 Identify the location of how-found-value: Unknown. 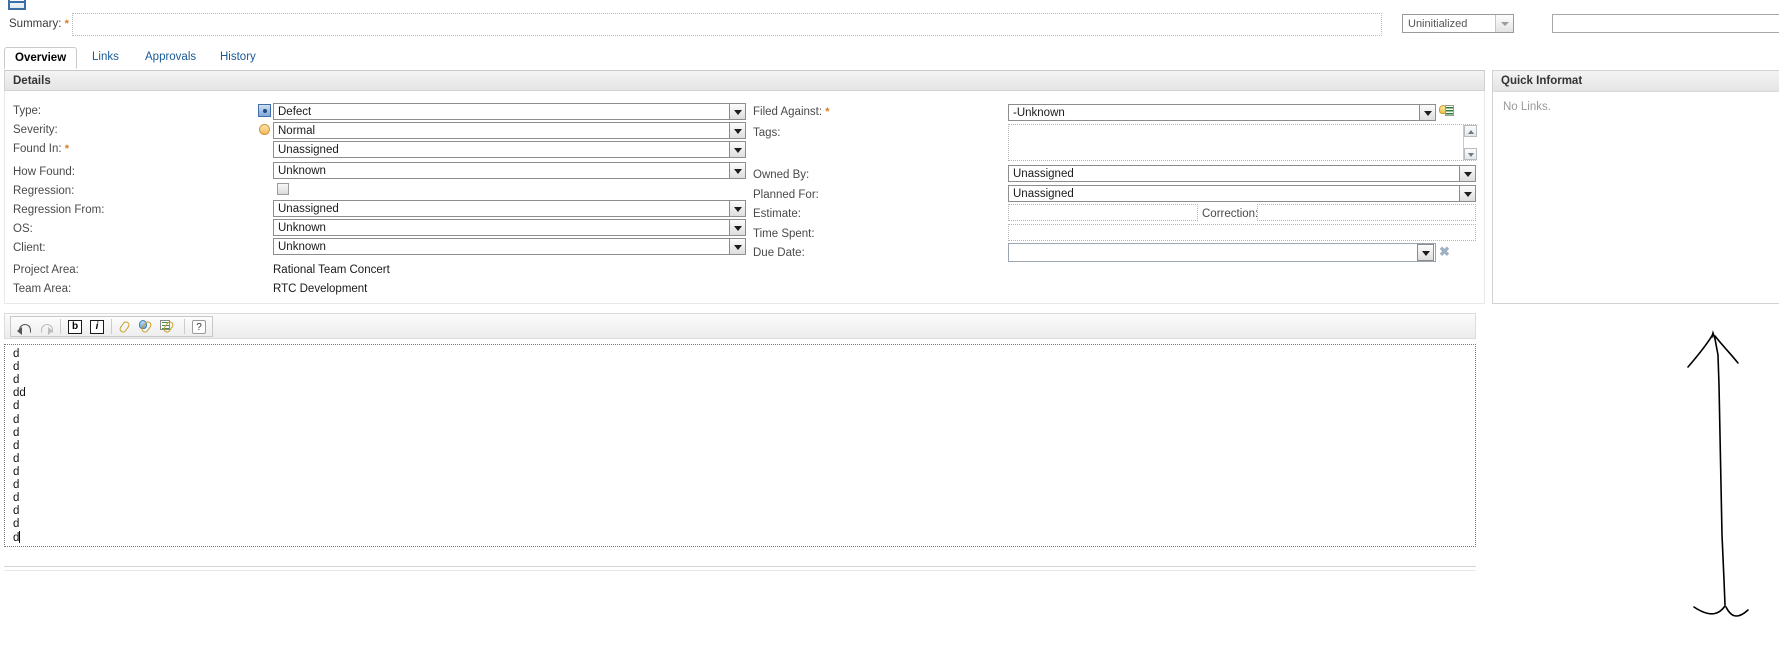
(302, 171).